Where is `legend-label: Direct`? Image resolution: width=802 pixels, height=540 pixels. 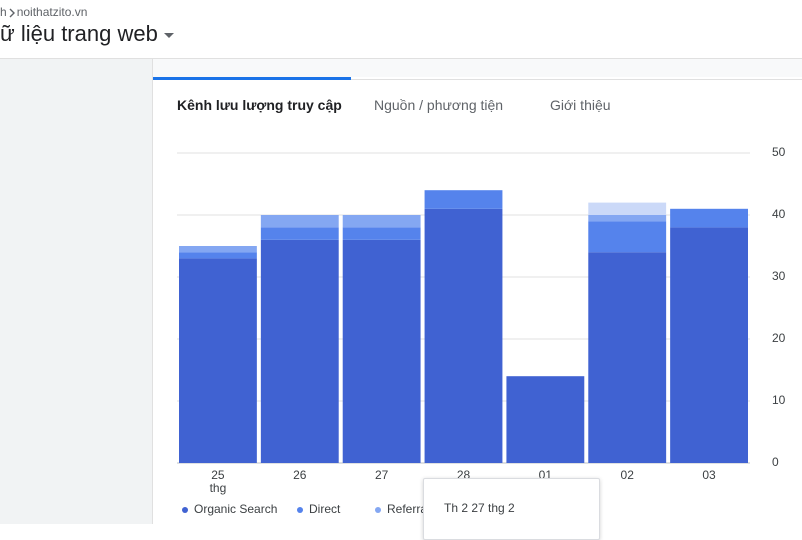 legend-label: Direct is located at coordinates (325, 509).